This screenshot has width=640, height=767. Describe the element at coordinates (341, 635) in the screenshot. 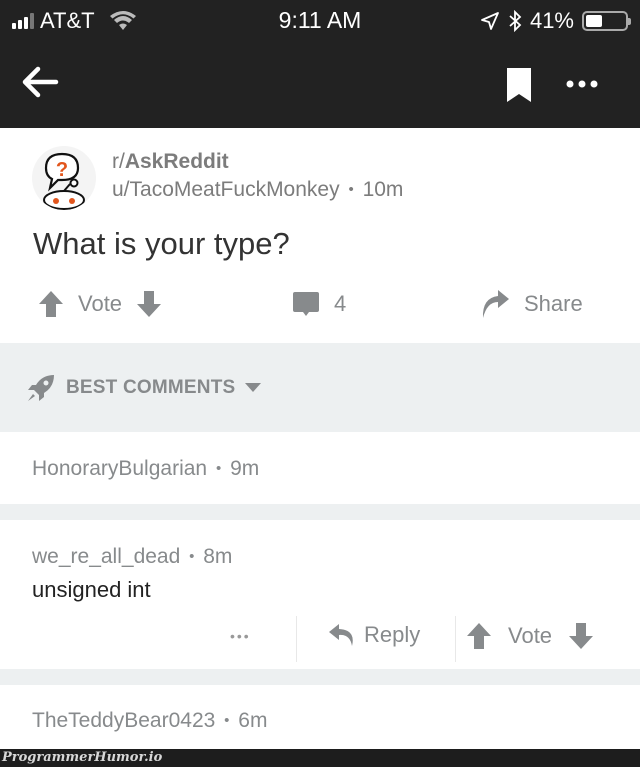

I see `reply-arrow-icon` at that location.